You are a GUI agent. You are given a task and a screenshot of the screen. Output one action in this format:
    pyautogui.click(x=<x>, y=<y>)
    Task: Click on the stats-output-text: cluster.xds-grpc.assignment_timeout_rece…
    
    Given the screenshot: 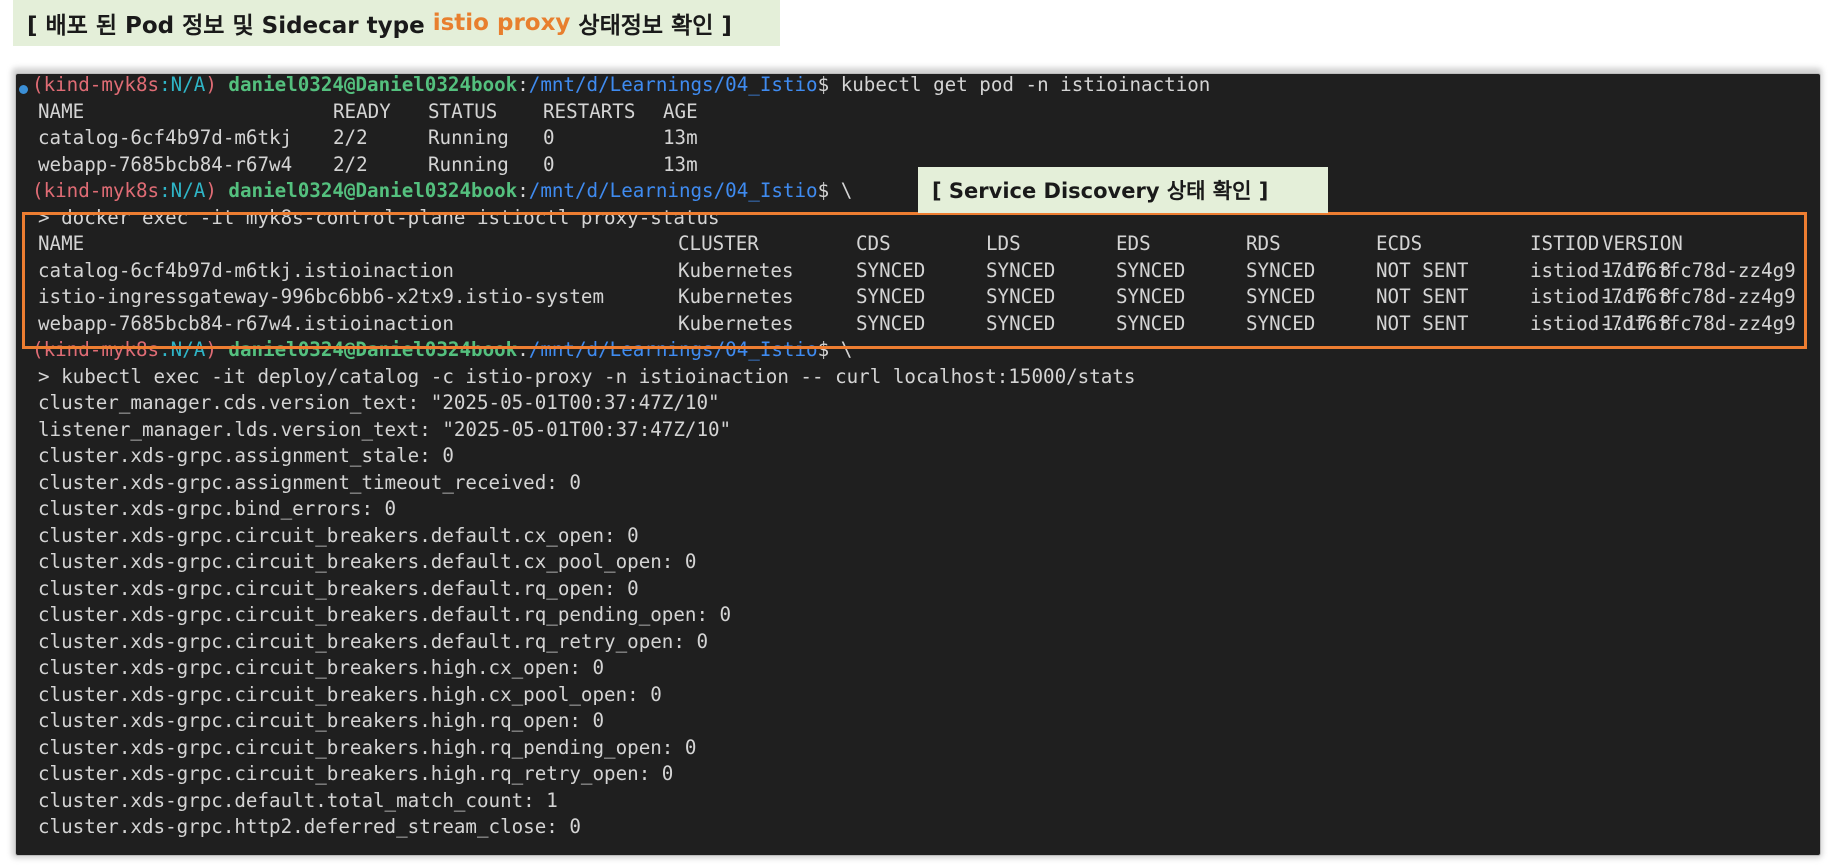 What is the action you would take?
    pyautogui.click(x=309, y=482)
    